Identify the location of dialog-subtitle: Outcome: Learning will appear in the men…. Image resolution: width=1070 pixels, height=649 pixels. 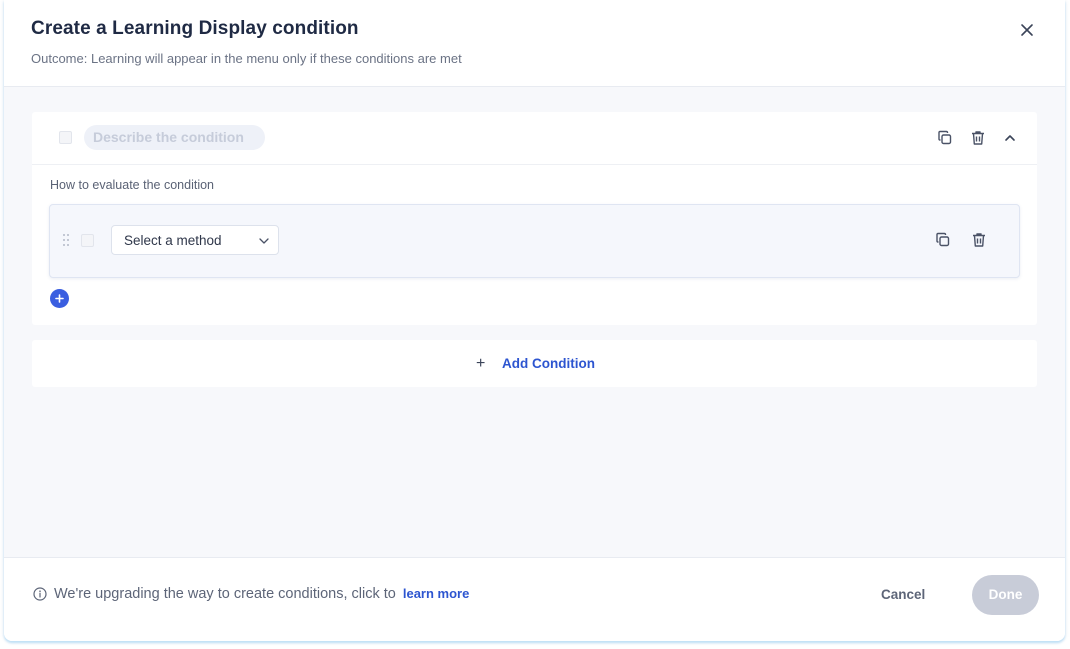
(246, 58).